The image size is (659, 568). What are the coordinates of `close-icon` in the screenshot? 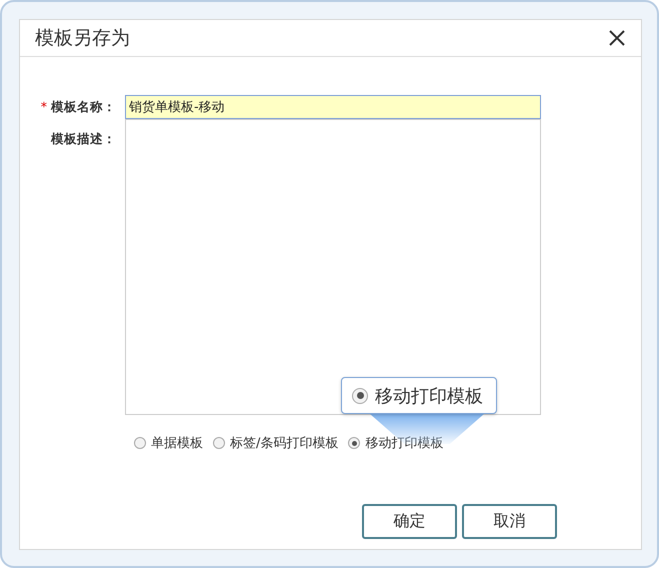 It's located at (617, 38).